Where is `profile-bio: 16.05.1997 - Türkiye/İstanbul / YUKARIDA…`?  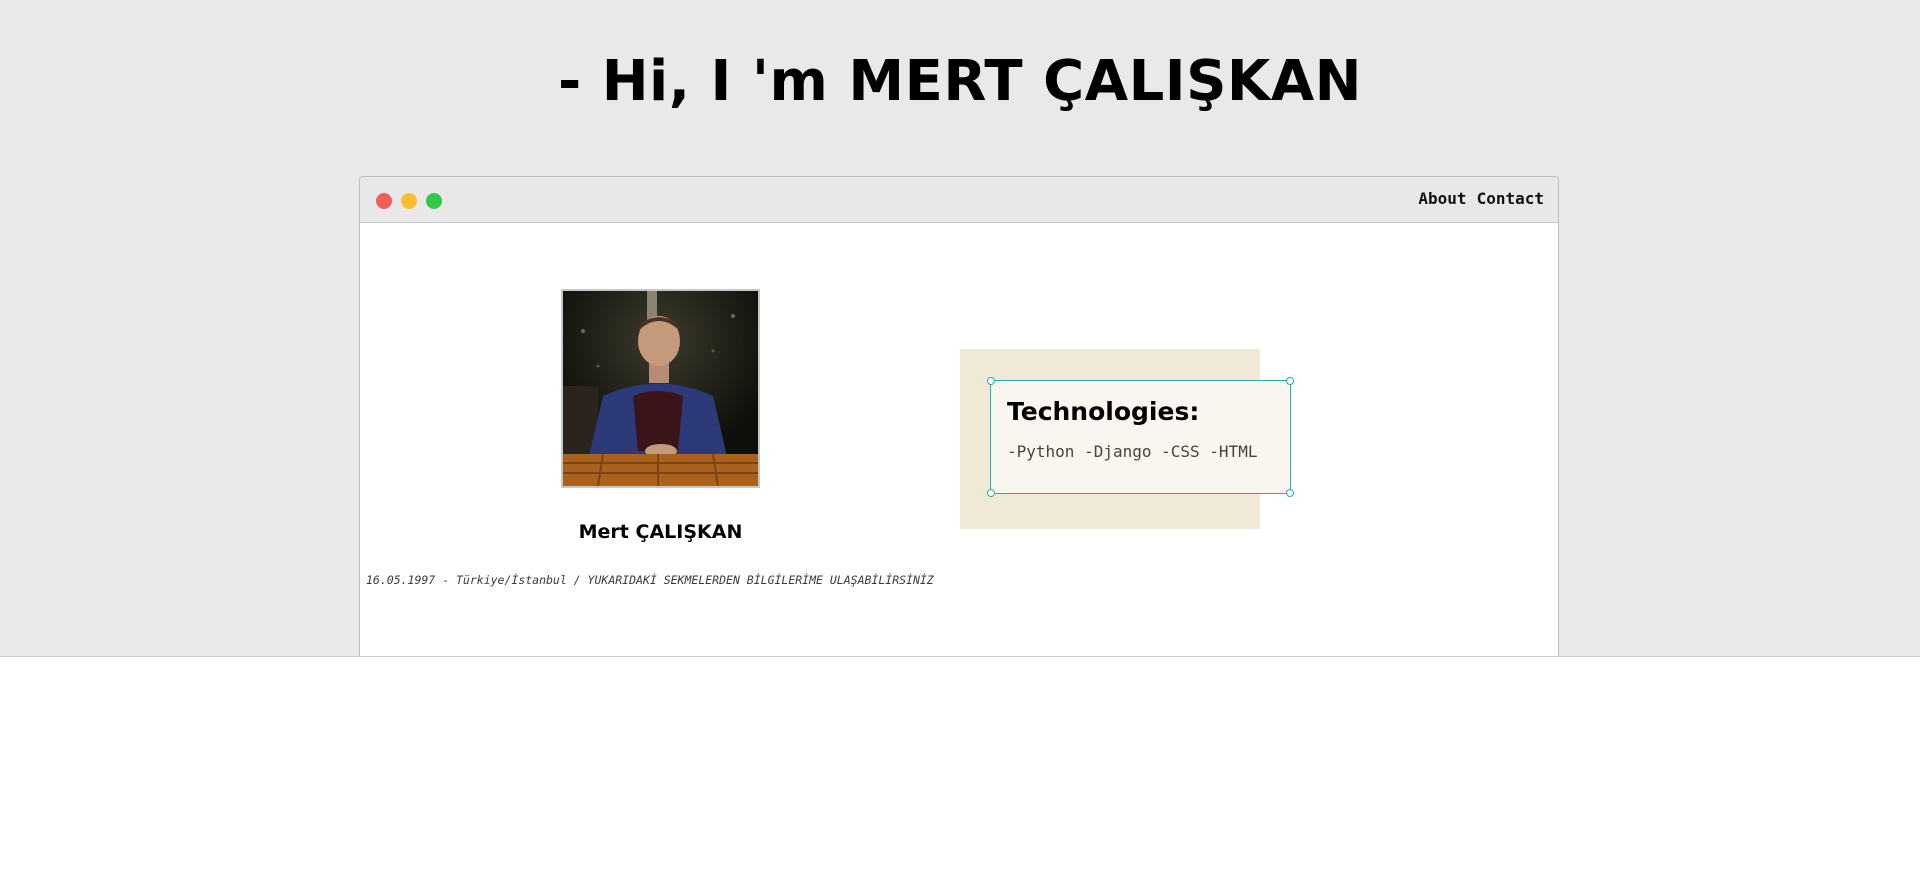
profile-bio: 16.05.1997 - Türkiye/İstanbul / YUKARIDA… is located at coordinates (650, 580).